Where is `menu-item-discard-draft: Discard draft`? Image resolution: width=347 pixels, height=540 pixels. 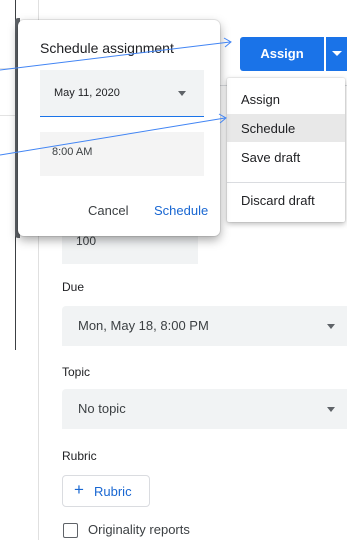
menu-item-discard-draft: Discard draft is located at coordinates (286, 200).